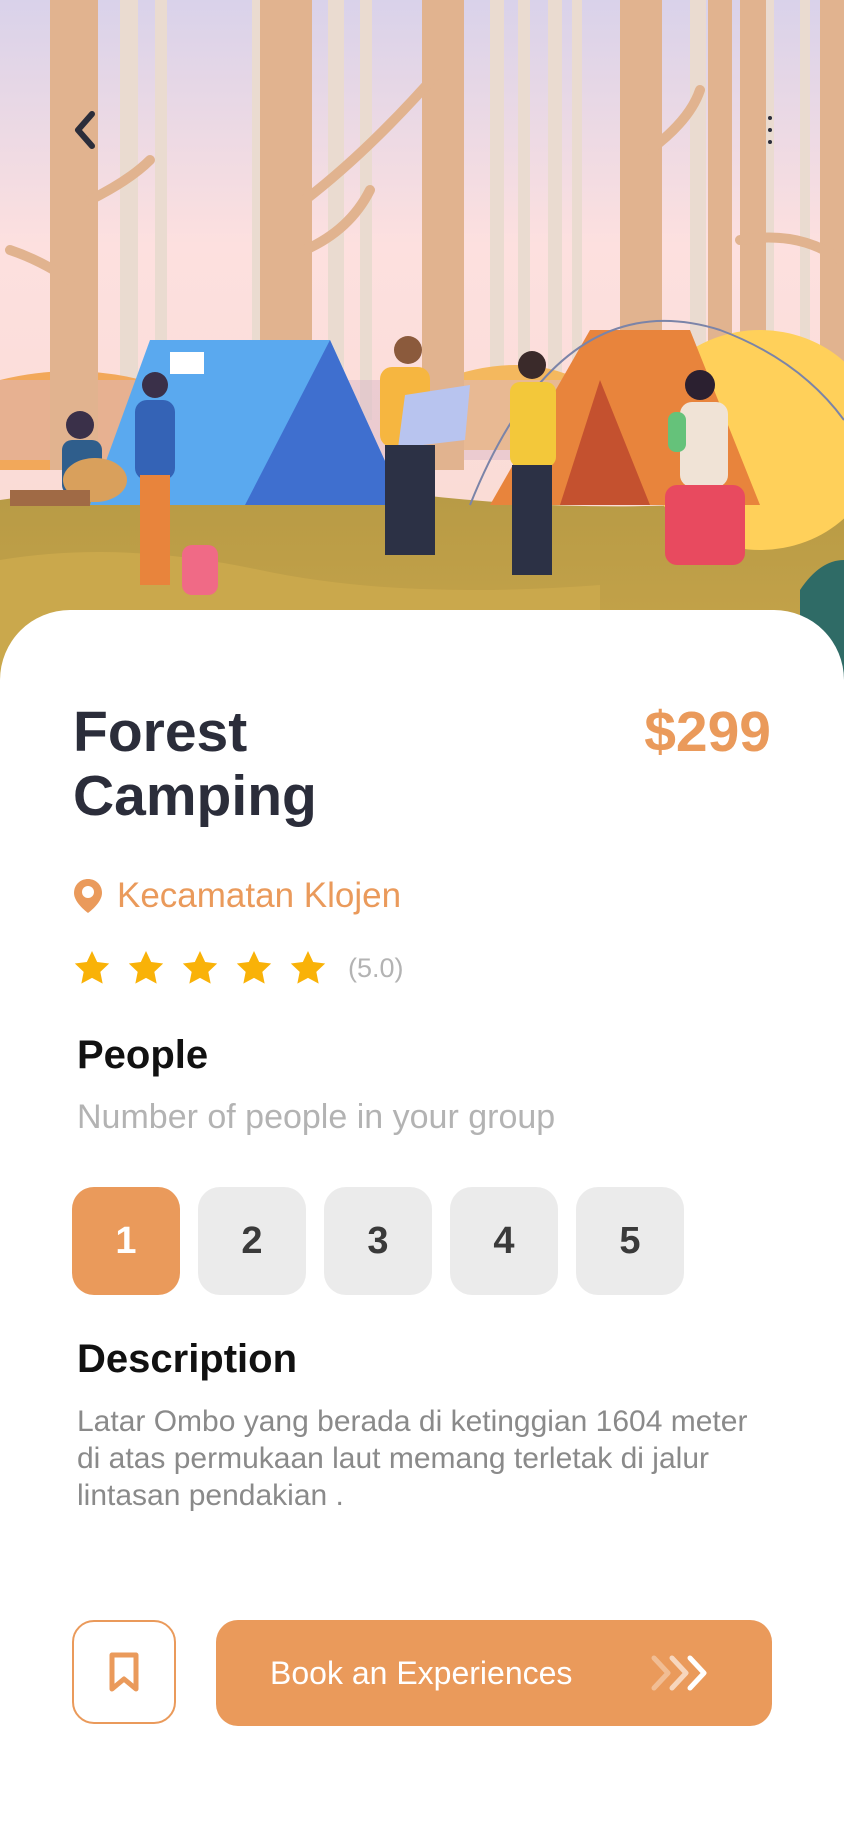  Describe the element at coordinates (126, 1241) in the screenshot. I see `people-option-1: 1` at that location.